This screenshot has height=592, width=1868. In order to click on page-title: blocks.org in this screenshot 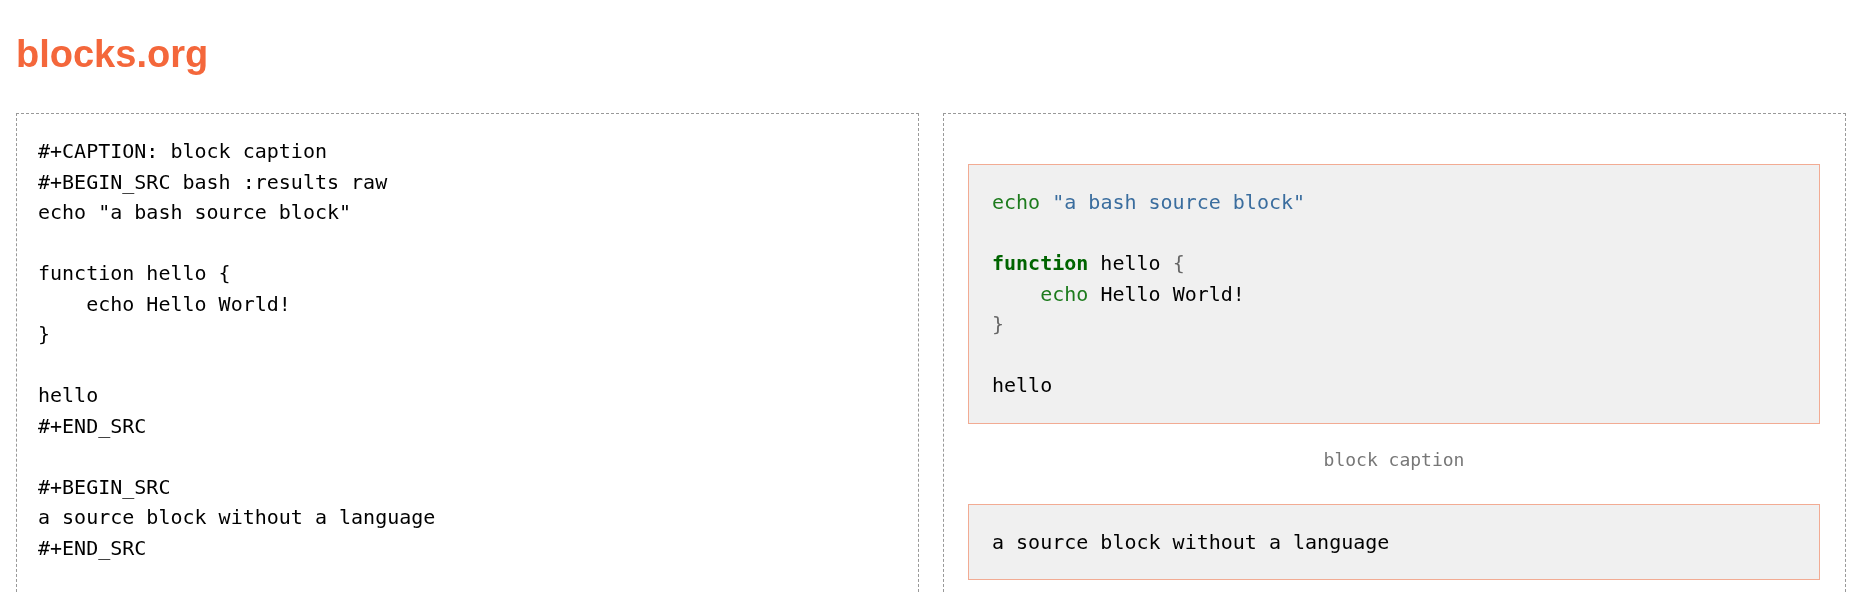, I will do `click(113, 54)`.